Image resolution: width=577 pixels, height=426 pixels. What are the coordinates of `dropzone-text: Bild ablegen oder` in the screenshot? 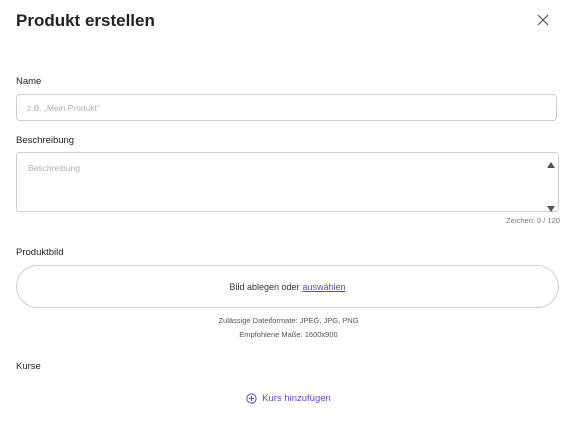 It's located at (264, 286).